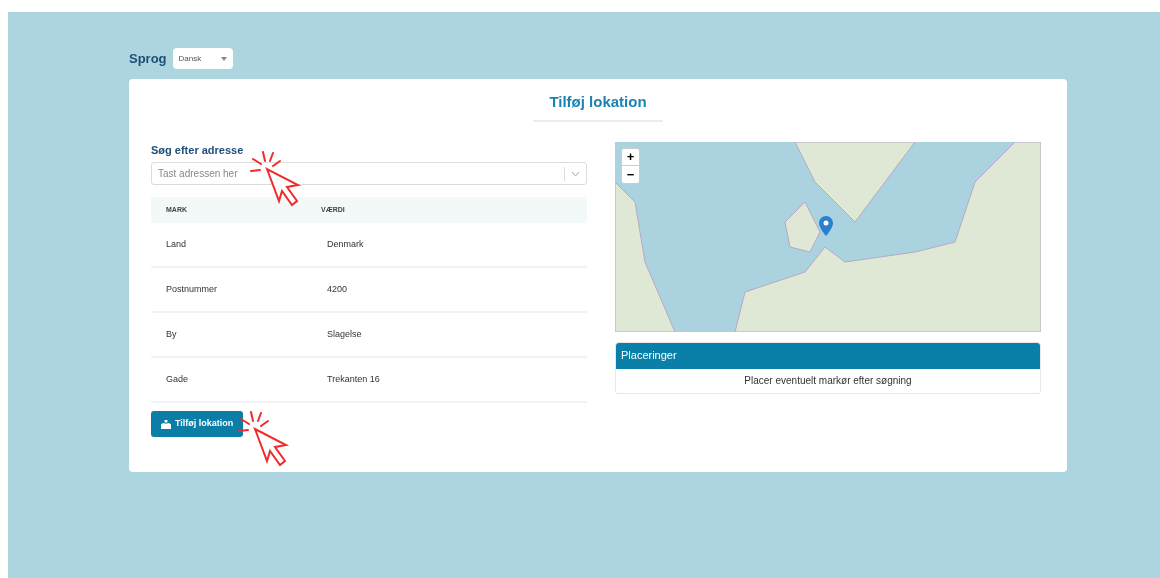 This screenshot has height=578, width=1160. I want to click on caret-icon, so click(223, 58).